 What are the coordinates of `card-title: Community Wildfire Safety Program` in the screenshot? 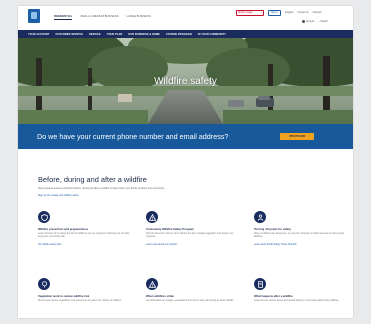 It's located at (170, 229).